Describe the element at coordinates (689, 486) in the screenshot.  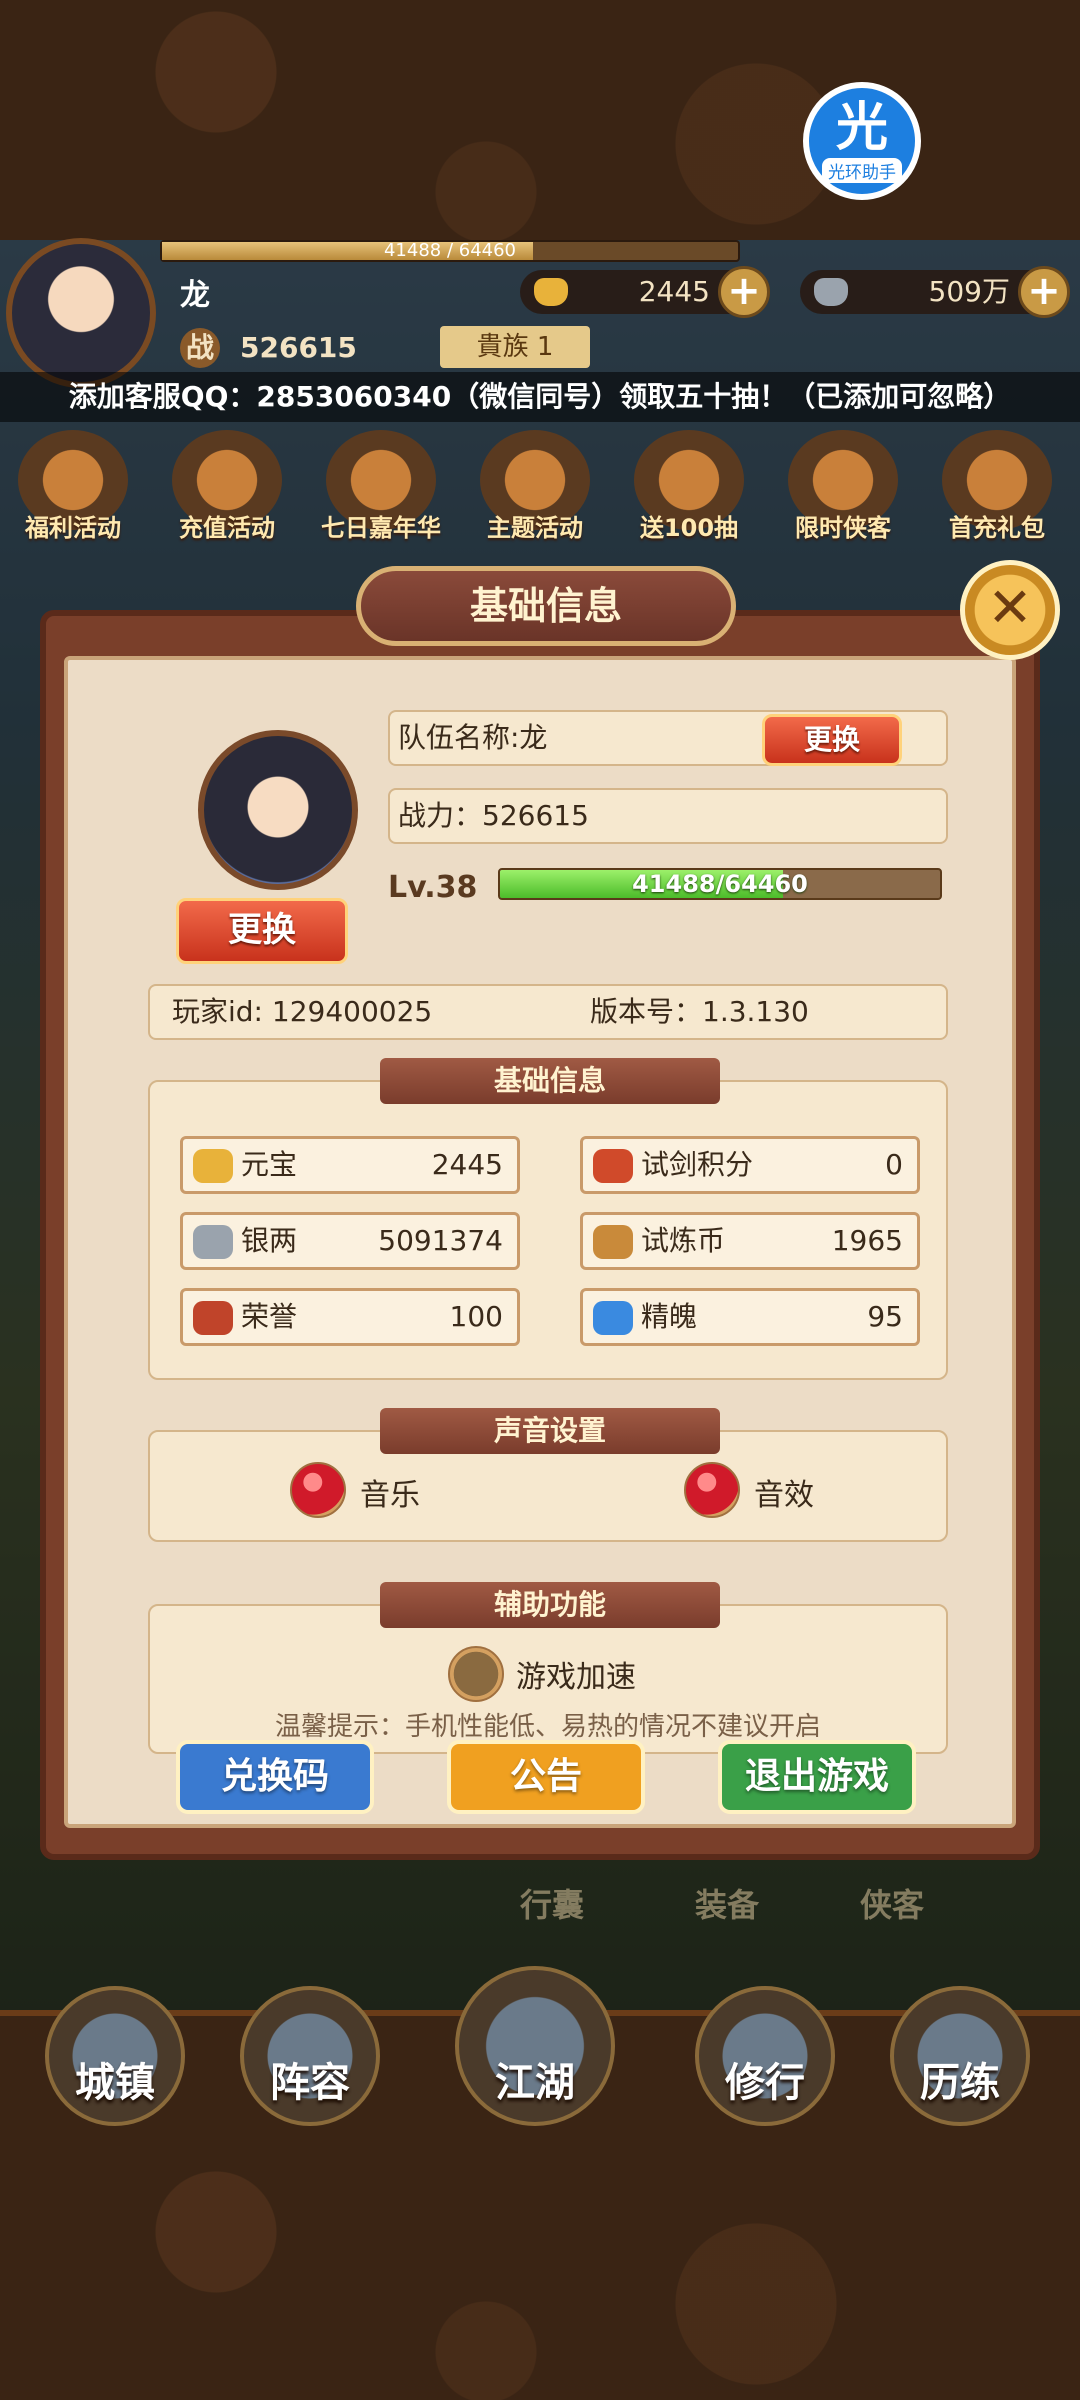
I see `activity-100-draws: 送100抽` at that location.